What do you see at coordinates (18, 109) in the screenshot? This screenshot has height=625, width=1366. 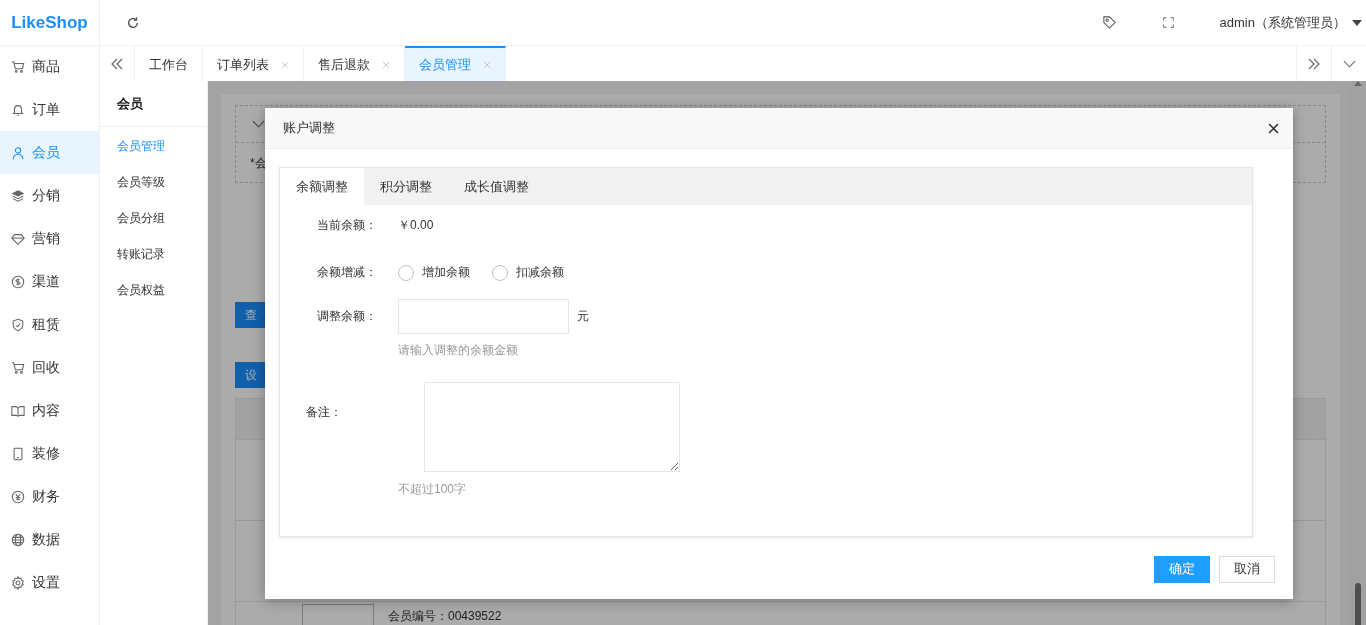 I see `bell-icon` at bounding box center [18, 109].